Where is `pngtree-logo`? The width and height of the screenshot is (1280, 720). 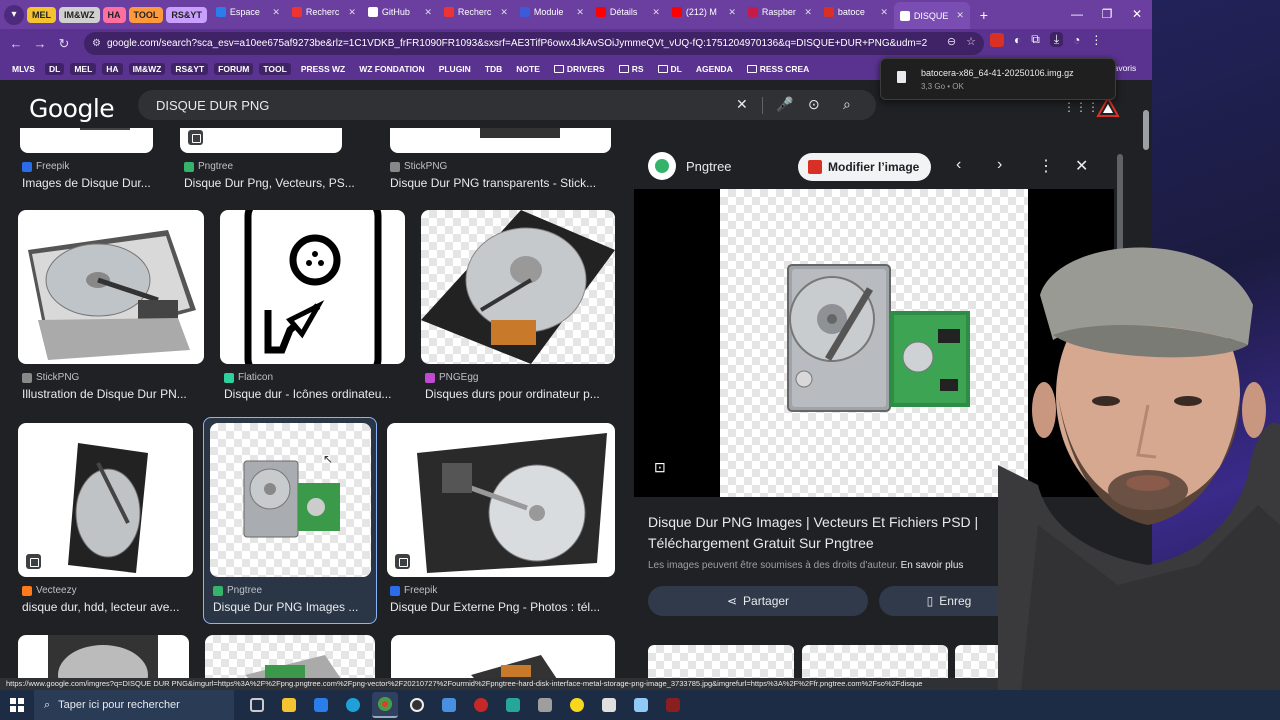
pngtree-logo is located at coordinates (662, 166).